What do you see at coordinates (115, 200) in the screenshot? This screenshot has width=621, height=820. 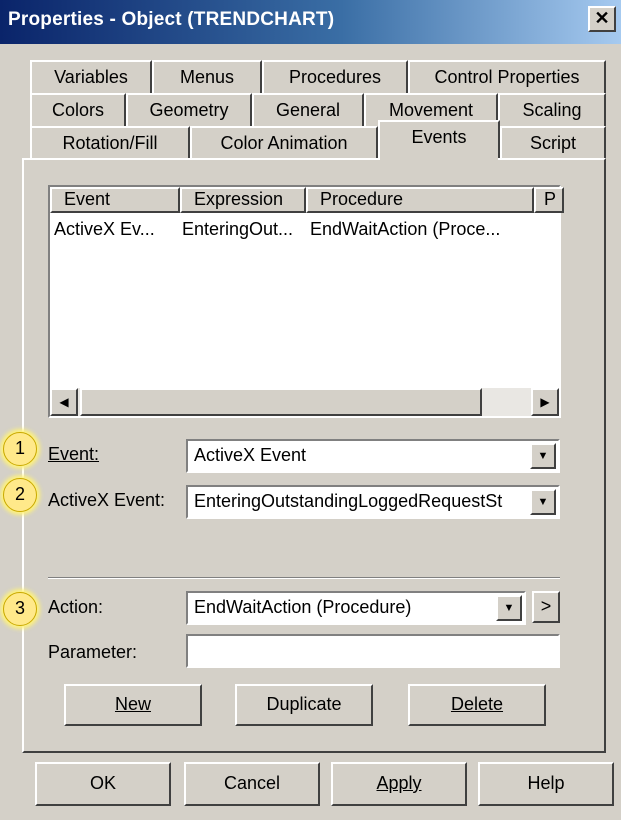 I see `column-header-event: Event` at bounding box center [115, 200].